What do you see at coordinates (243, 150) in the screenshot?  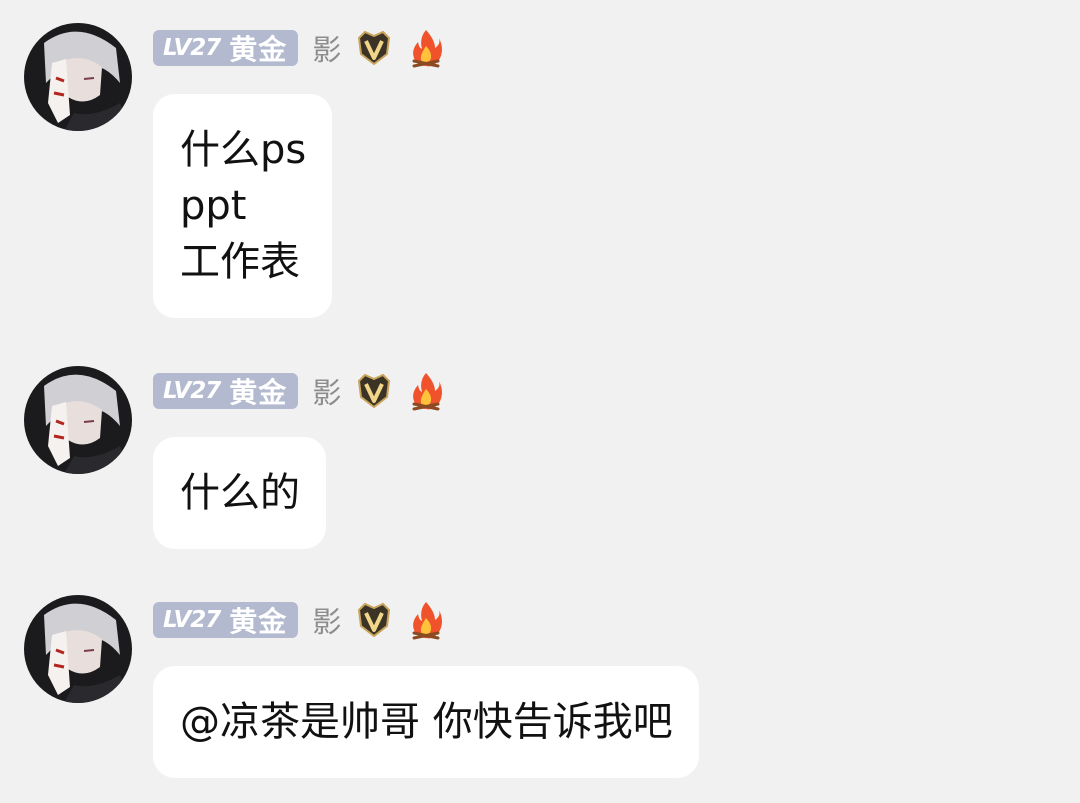 I see `message-text: 什么ps` at bounding box center [243, 150].